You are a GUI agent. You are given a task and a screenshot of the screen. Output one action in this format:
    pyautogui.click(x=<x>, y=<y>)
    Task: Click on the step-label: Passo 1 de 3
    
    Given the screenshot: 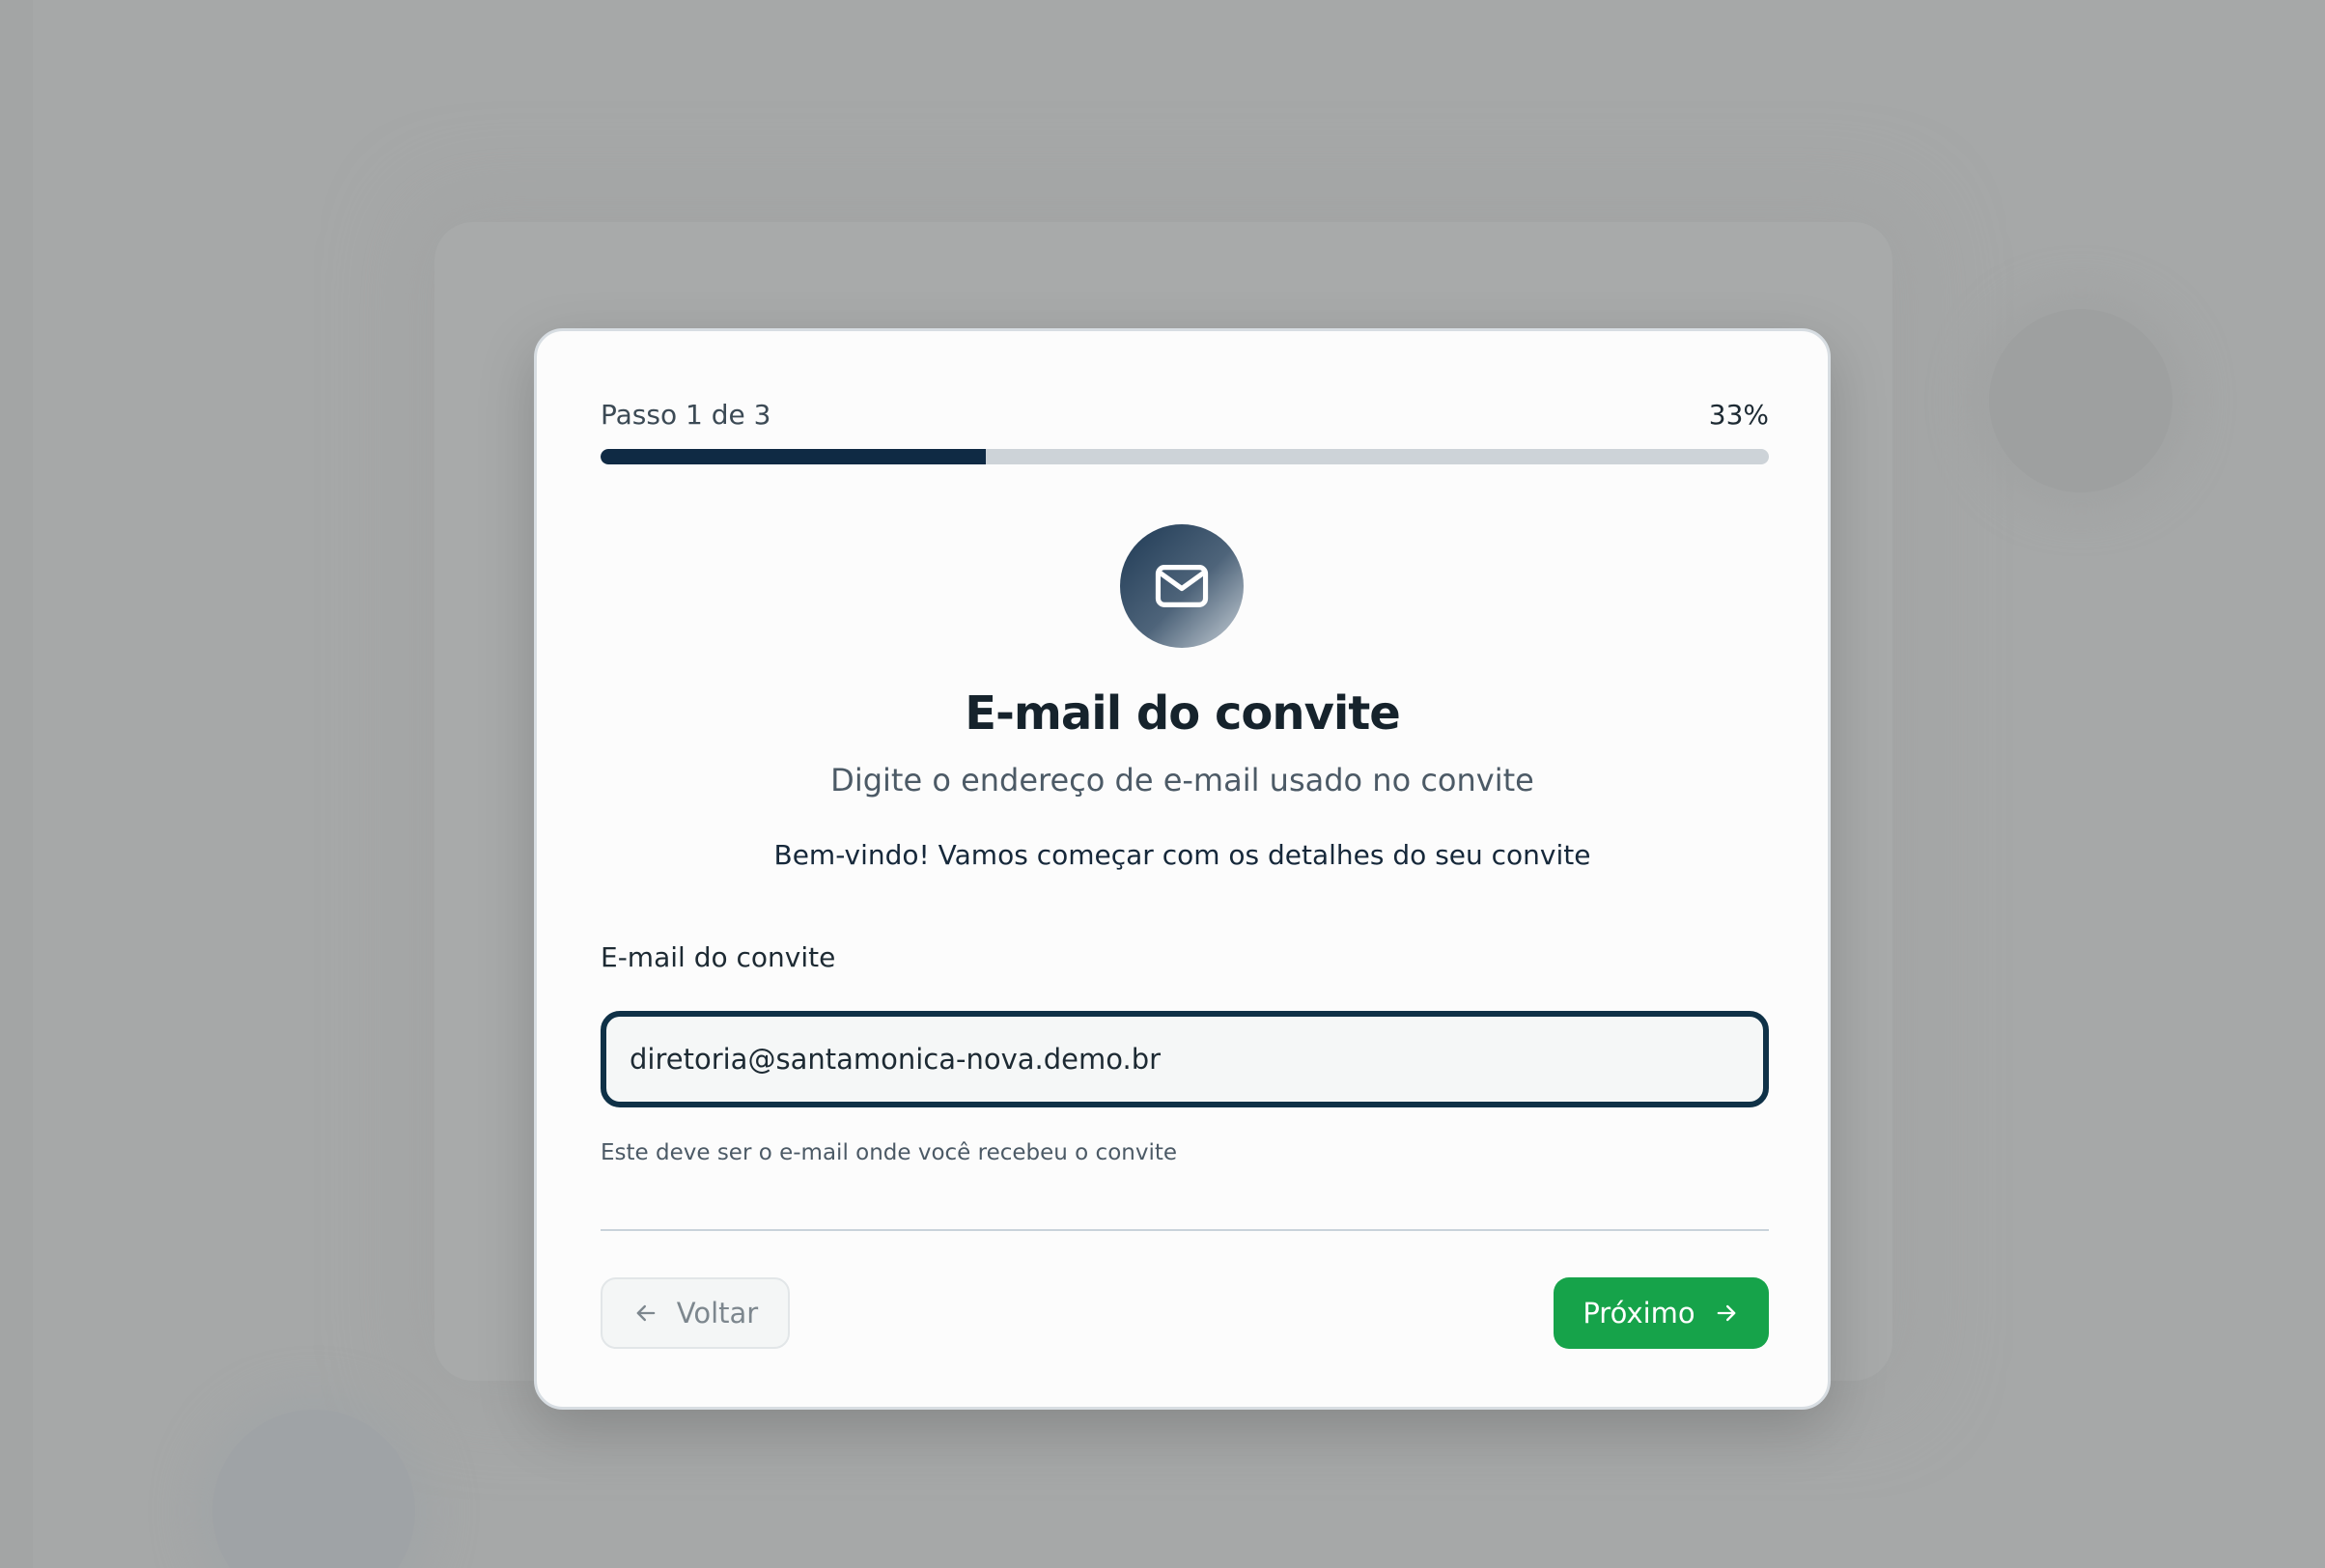 What is the action you would take?
    pyautogui.click(x=686, y=415)
    